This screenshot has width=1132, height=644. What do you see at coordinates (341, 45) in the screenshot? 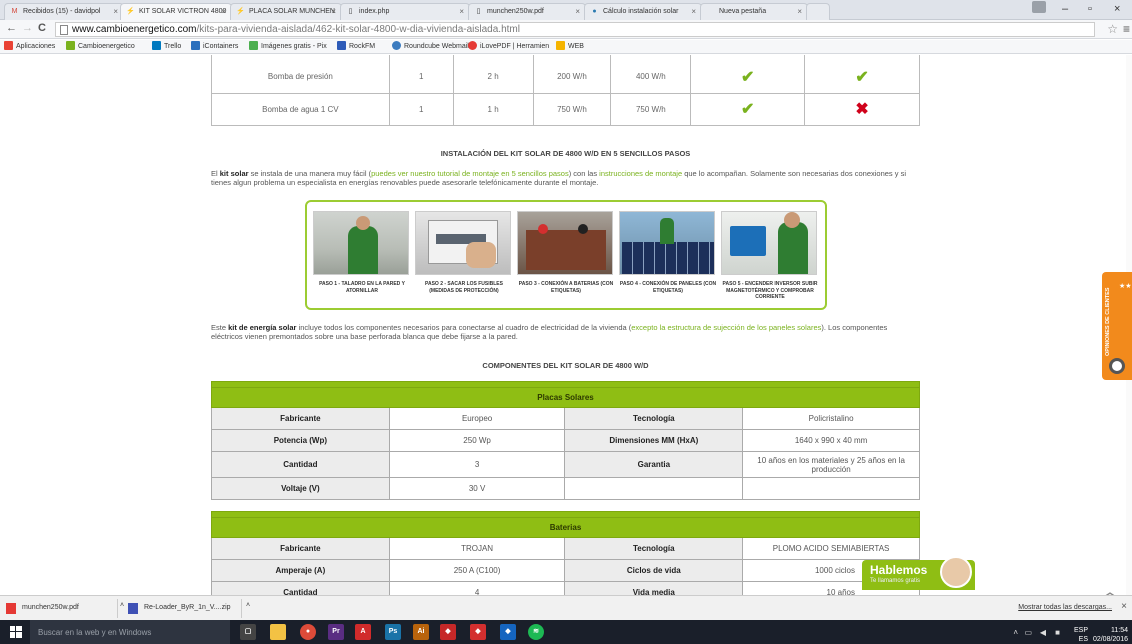
I see `rockfm-icon` at bounding box center [341, 45].